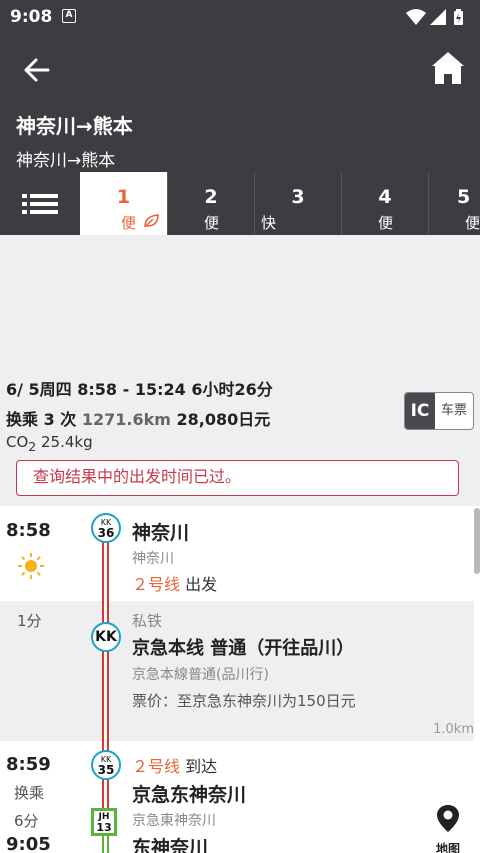 This screenshot has width=480, height=853. What do you see at coordinates (38, 70) in the screenshot?
I see `back-arrow-icon` at bounding box center [38, 70].